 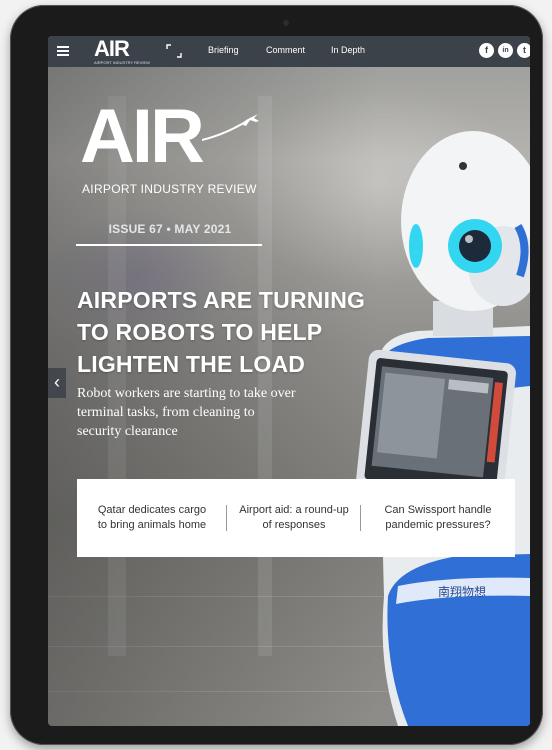 I want to click on headline-line: TO ROBOTS TO HELP, so click(x=200, y=332).